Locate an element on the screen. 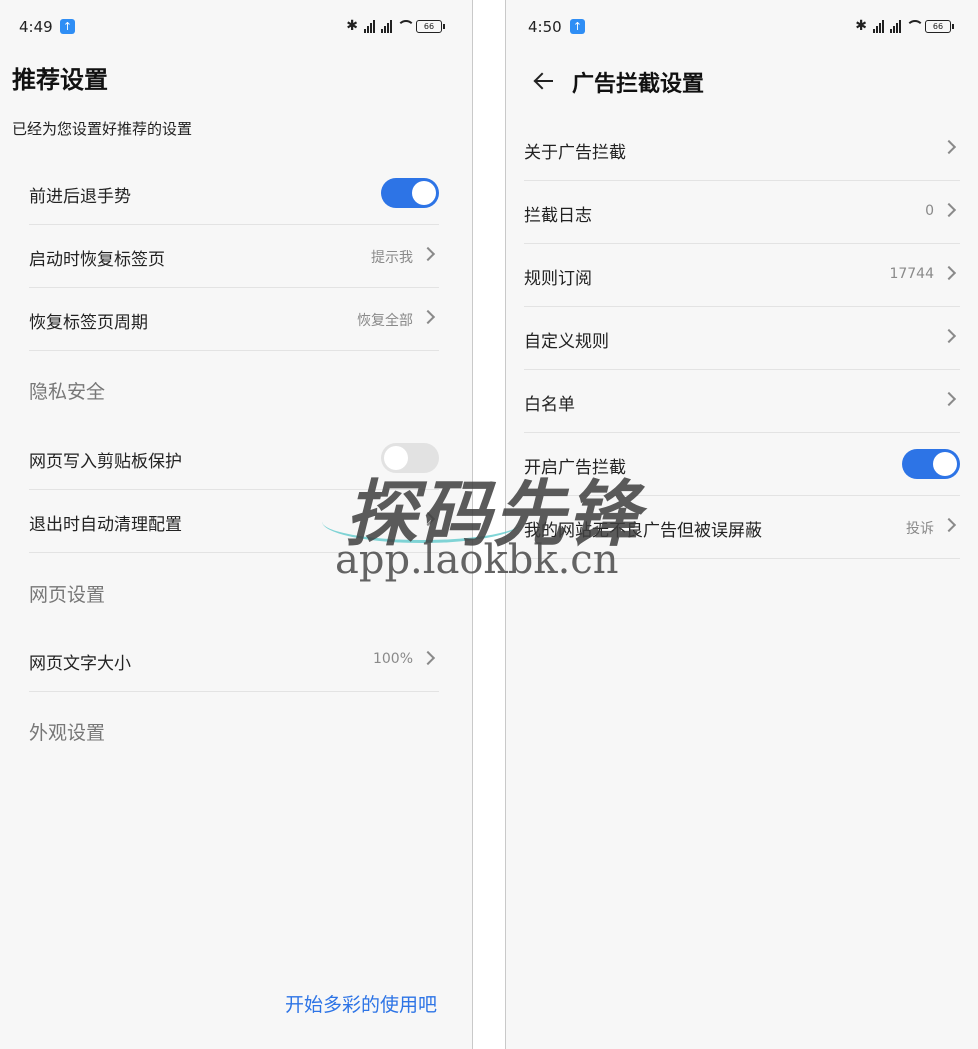 This screenshot has width=978, height=1049. row-label: 规则订阅 is located at coordinates (558, 279).